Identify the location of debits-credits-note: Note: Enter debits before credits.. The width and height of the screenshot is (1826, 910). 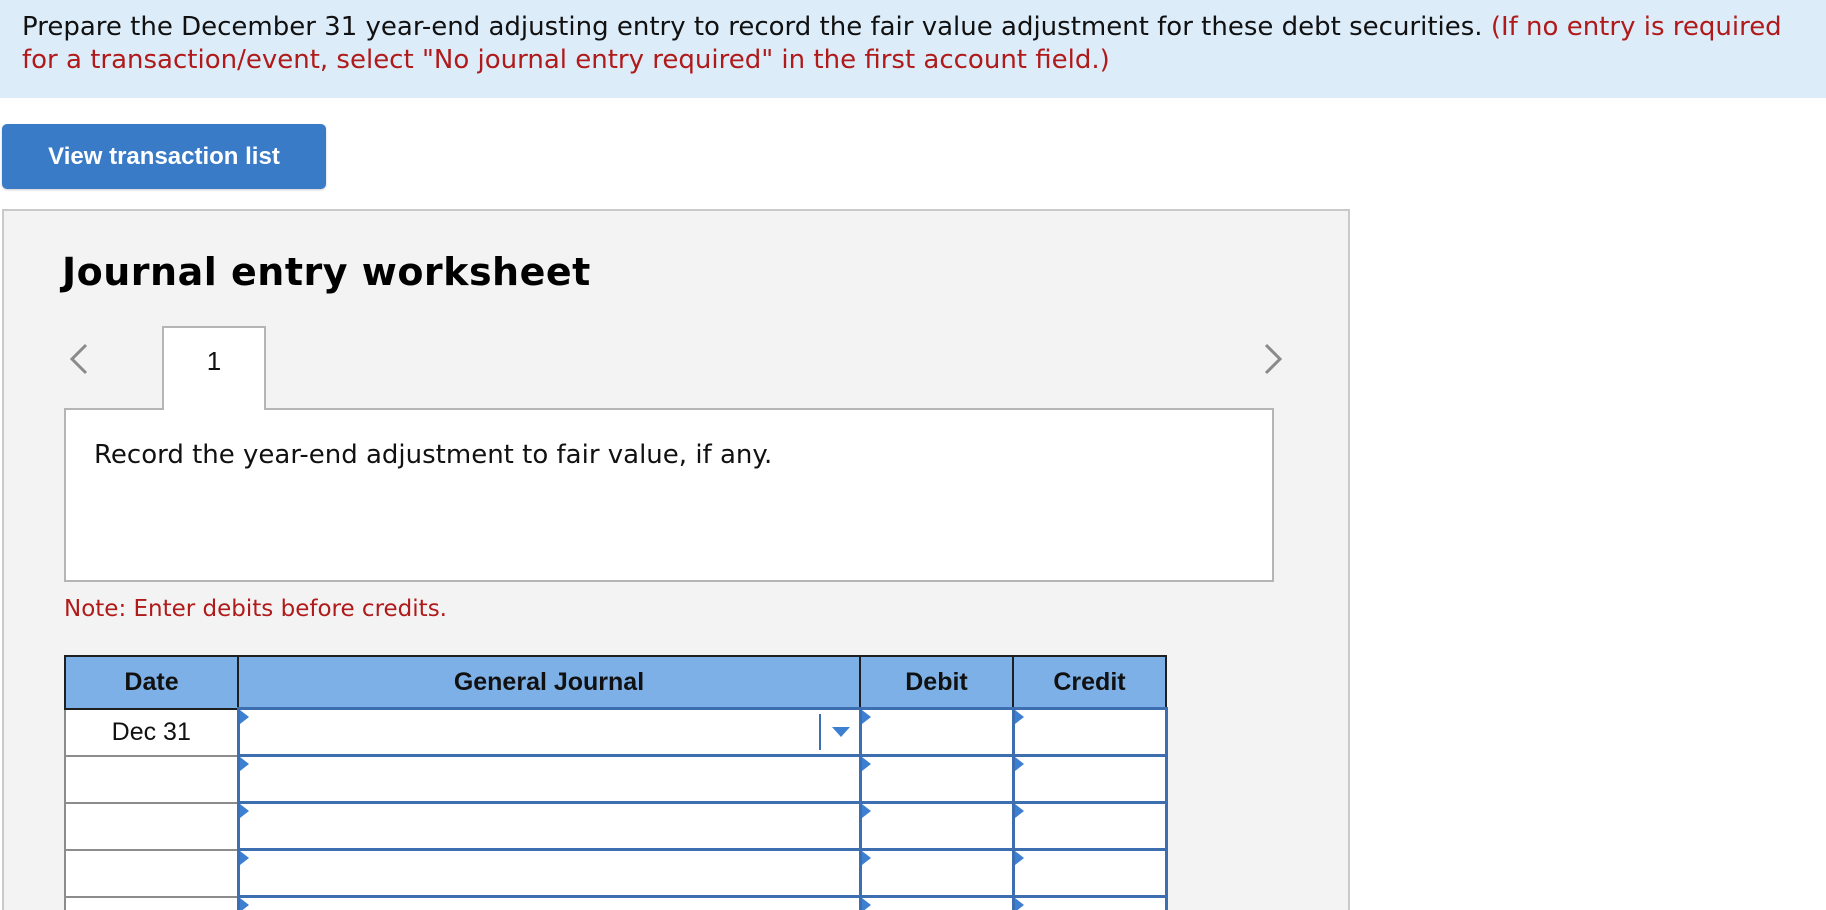
(255, 609).